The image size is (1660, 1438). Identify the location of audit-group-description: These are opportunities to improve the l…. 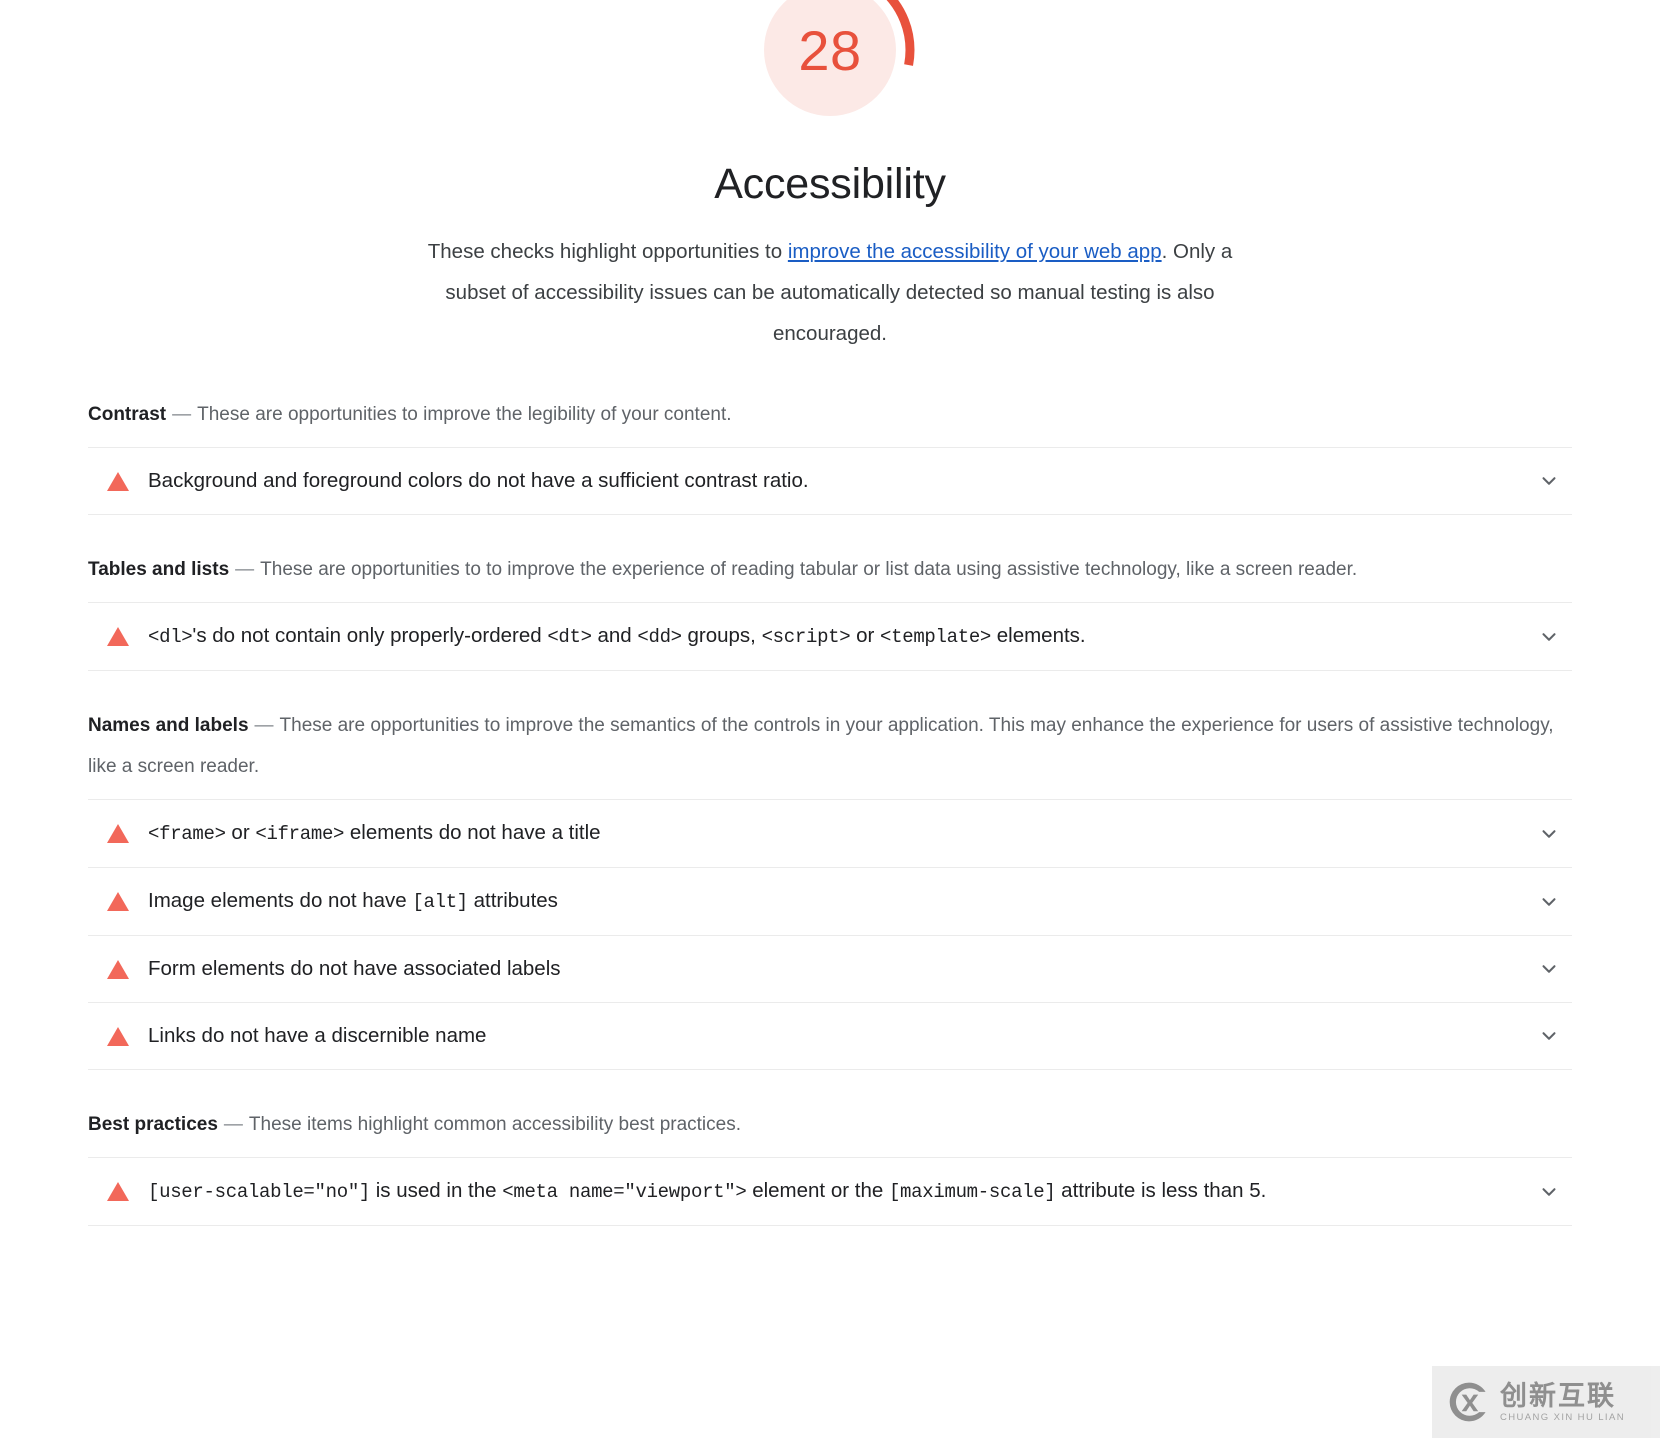
(464, 414).